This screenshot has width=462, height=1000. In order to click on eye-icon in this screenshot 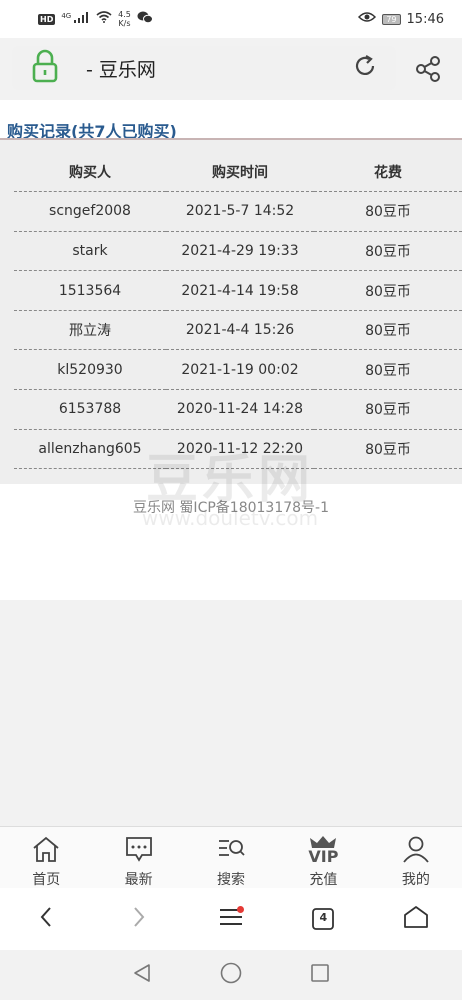, I will do `click(367, 19)`.